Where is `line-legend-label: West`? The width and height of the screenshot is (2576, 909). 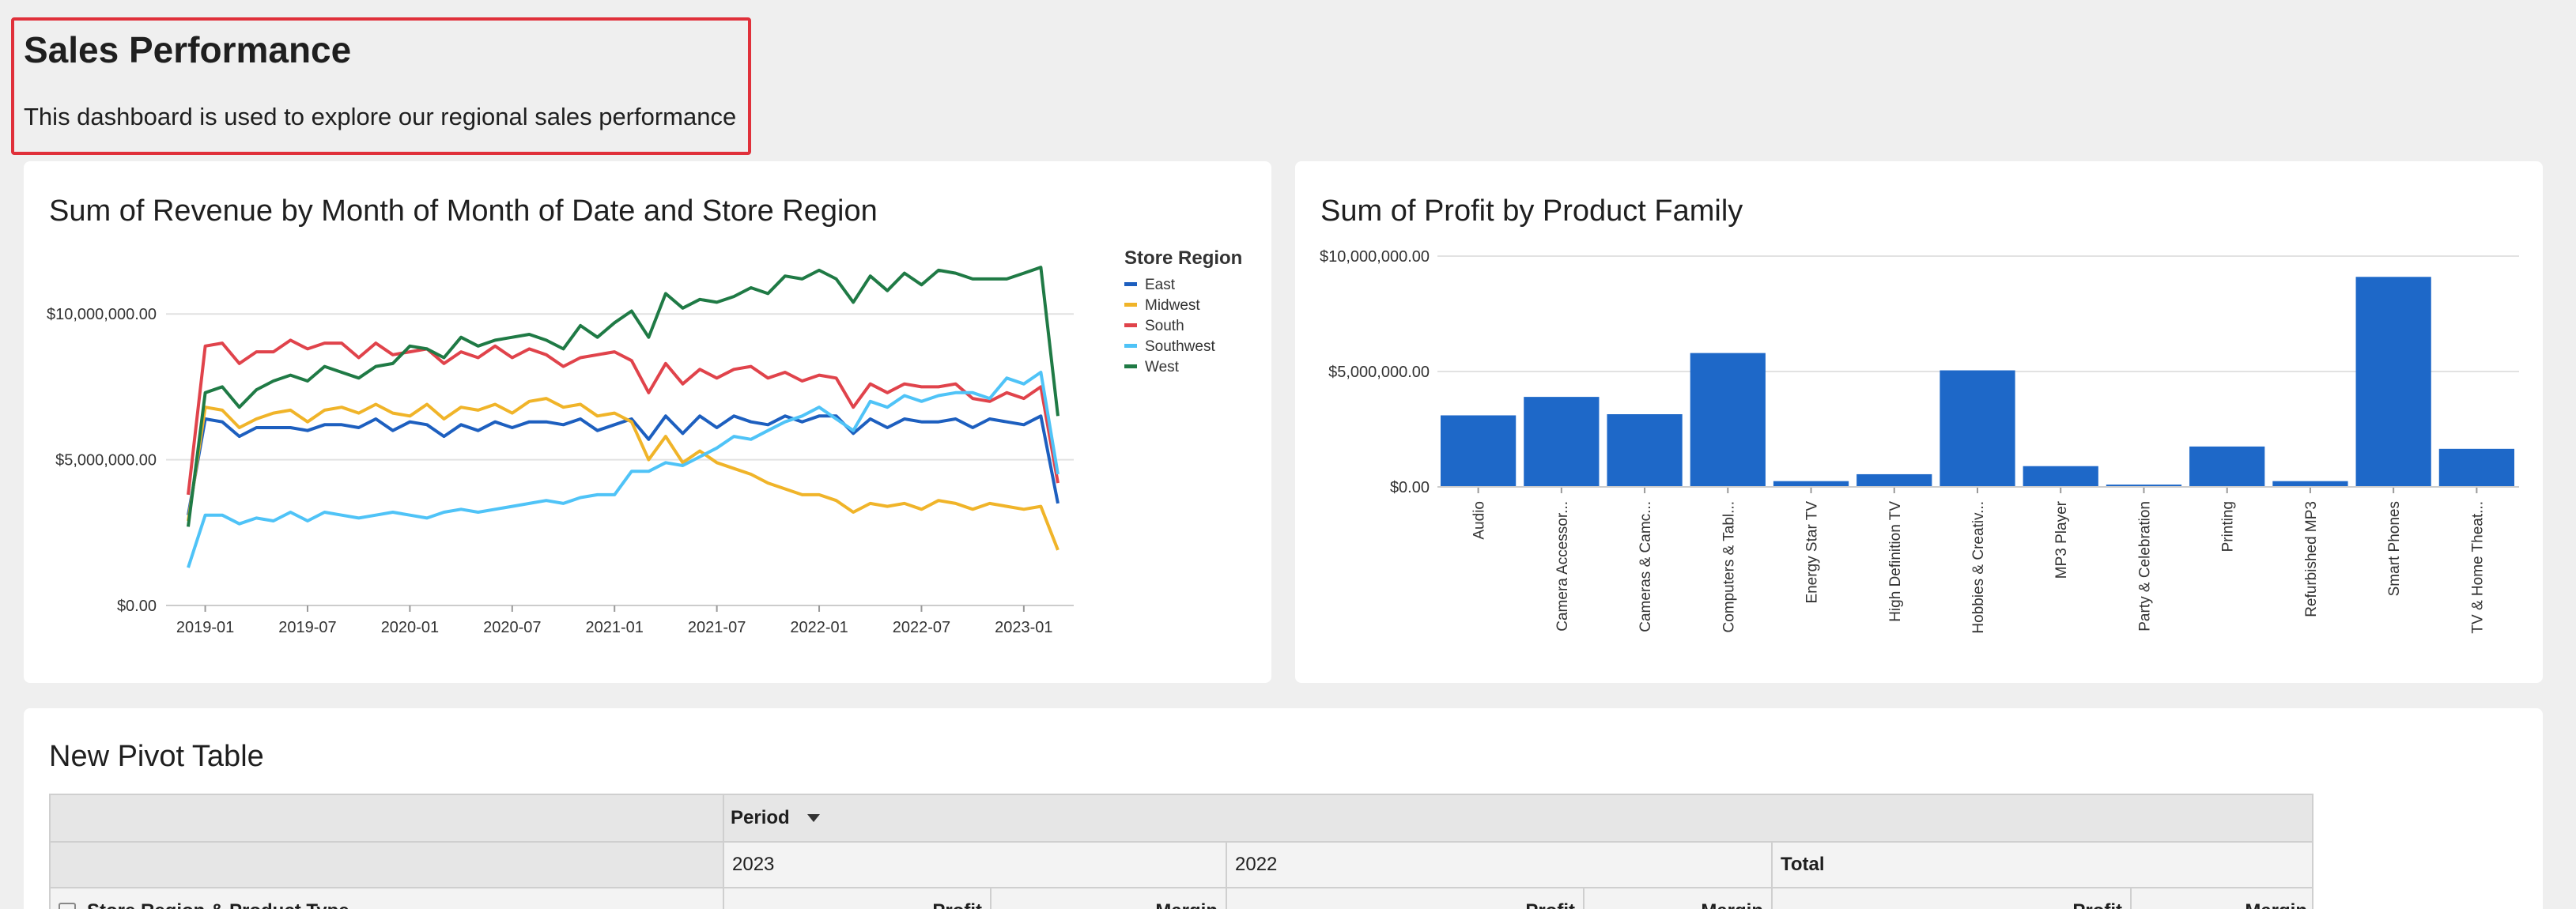 line-legend-label: West is located at coordinates (1162, 367).